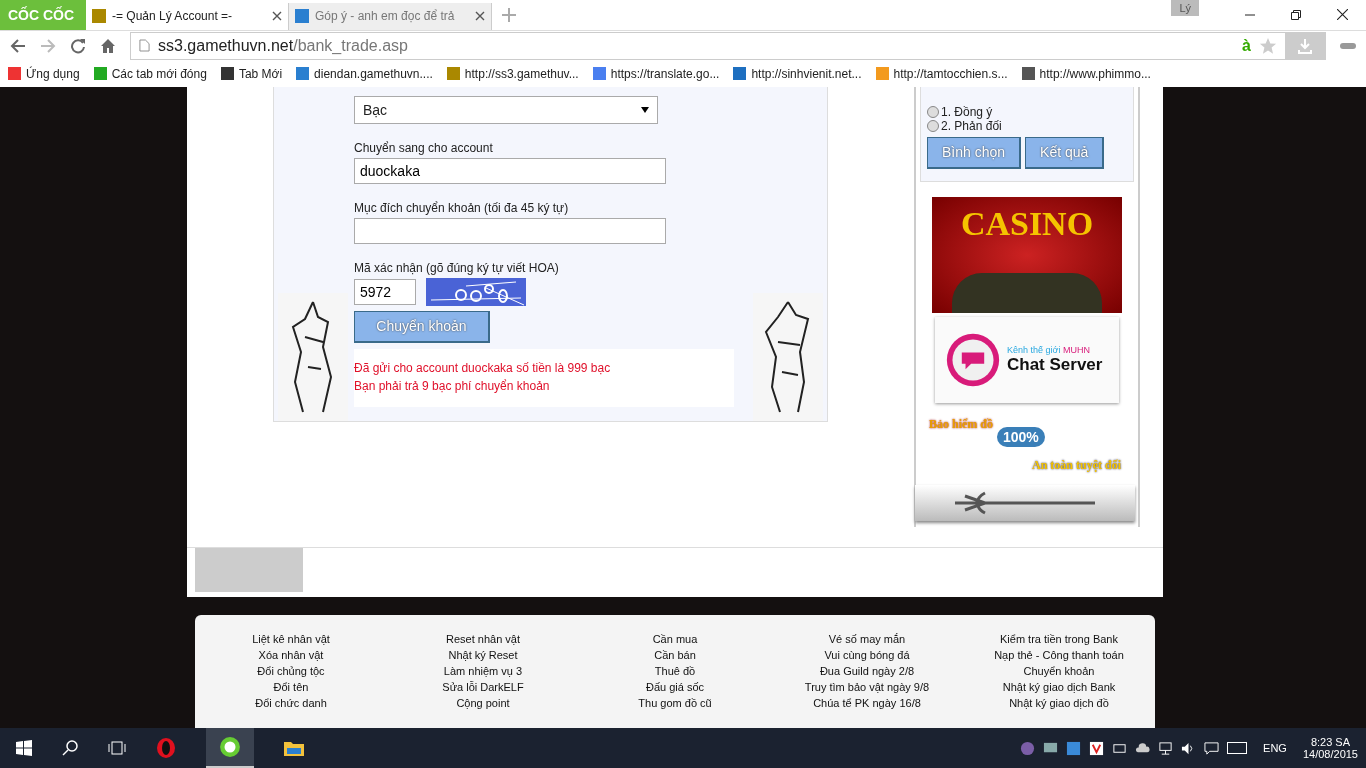 The height and width of the screenshot is (768, 1366). Describe the element at coordinates (1027, 125) in the screenshot. I see `poll-option: 2. Phản đối` at that location.